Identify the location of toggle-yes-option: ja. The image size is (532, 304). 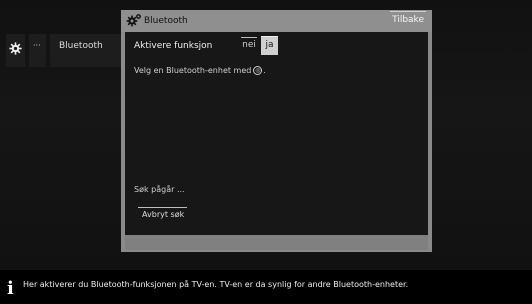
(269, 45).